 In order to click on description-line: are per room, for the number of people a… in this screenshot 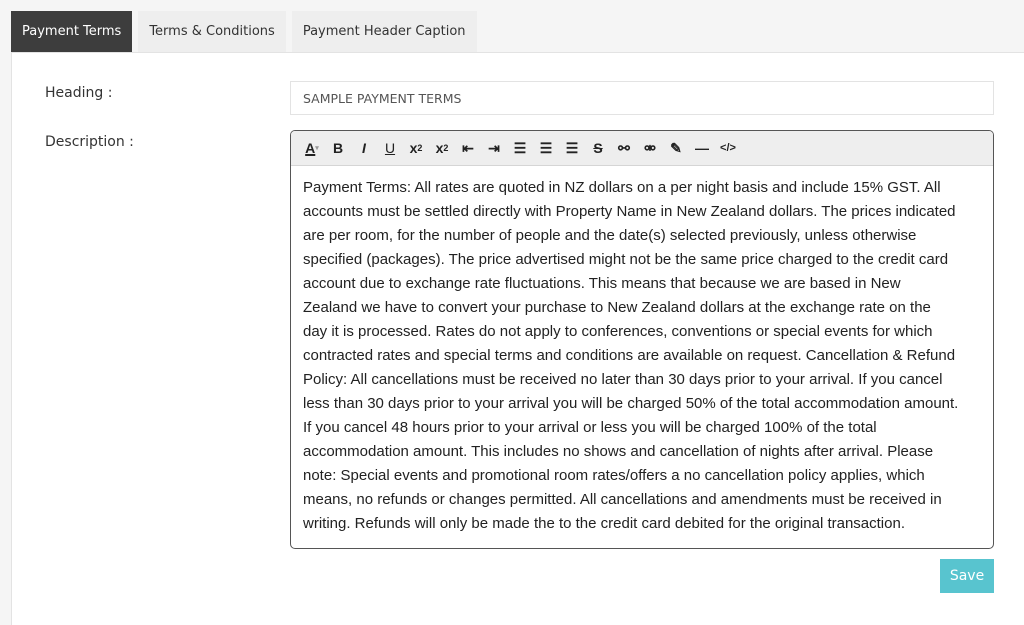, I will do `click(610, 235)`.